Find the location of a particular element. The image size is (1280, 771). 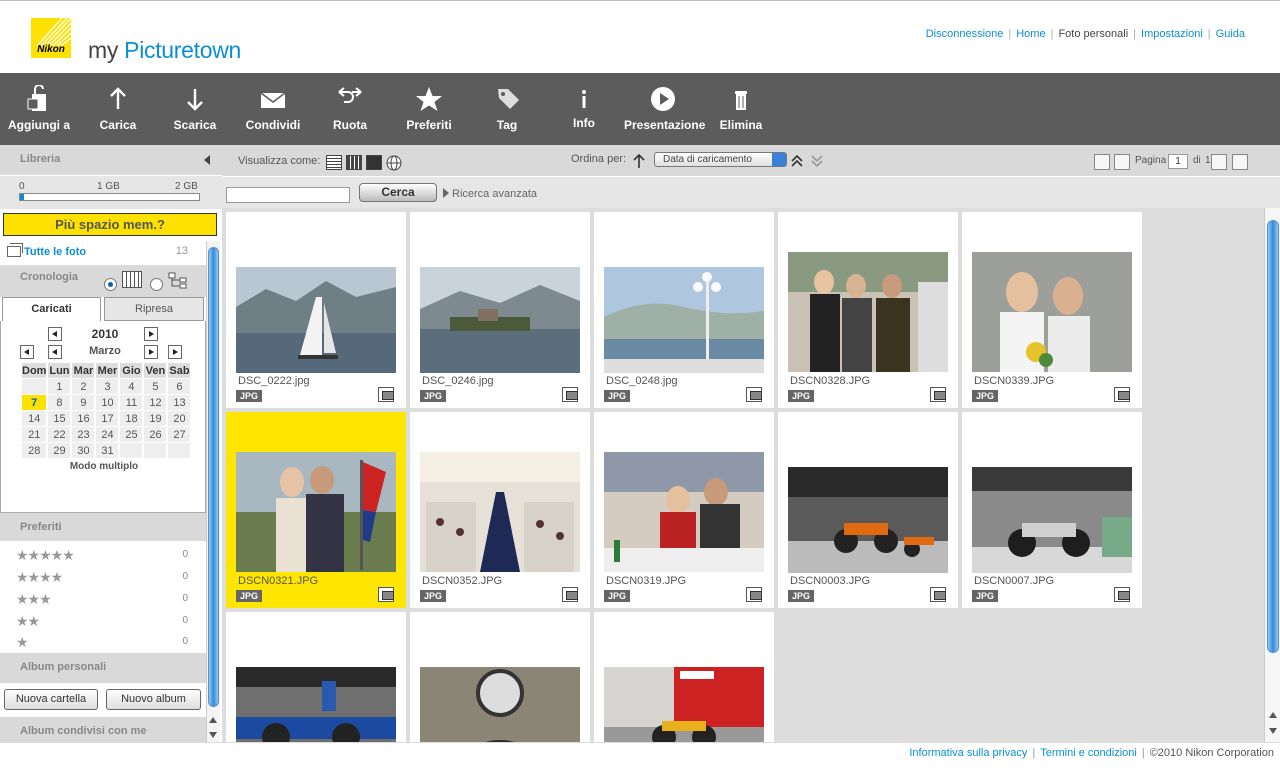

new-album-button: Nuovo album is located at coordinates (153, 699).